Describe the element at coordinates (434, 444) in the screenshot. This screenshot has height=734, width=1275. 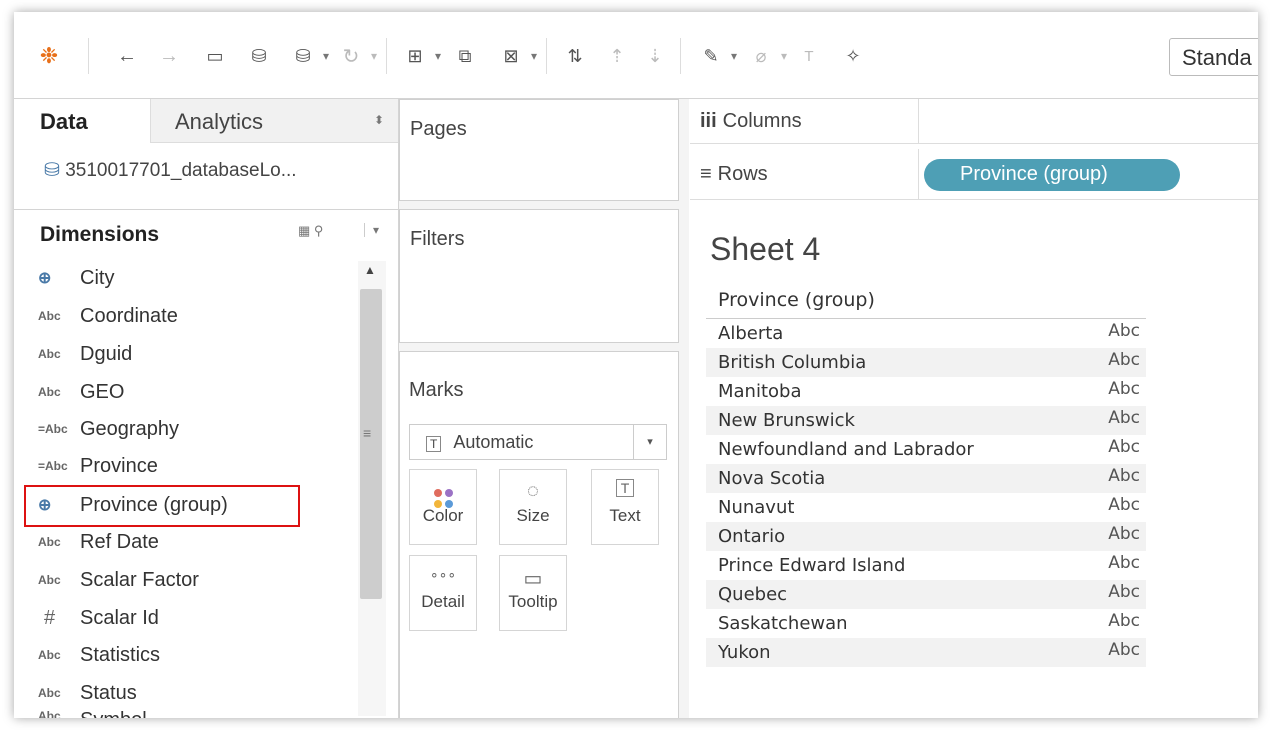
I see `text-mark-icon: T` at that location.